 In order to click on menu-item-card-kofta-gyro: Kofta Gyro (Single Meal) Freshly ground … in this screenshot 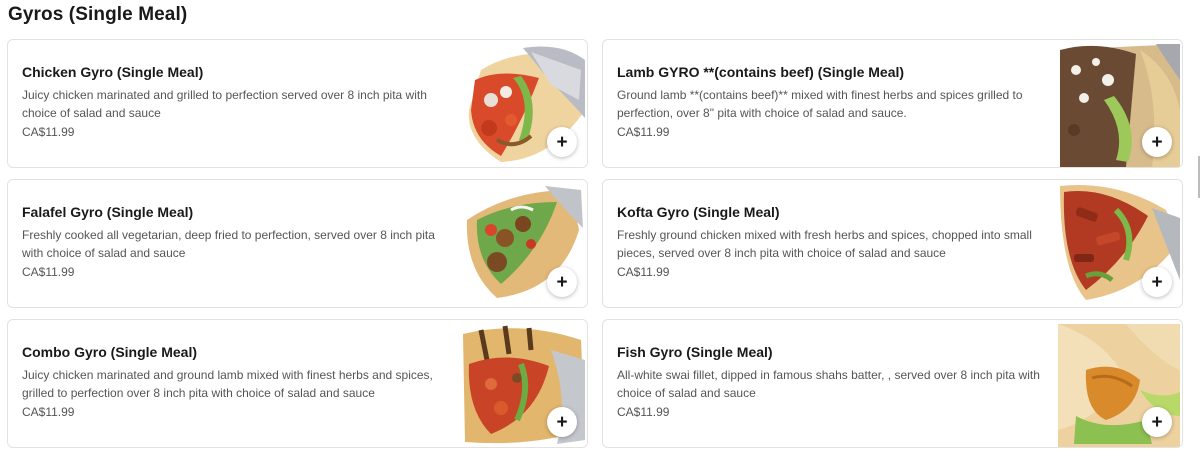, I will do `click(892, 243)`.